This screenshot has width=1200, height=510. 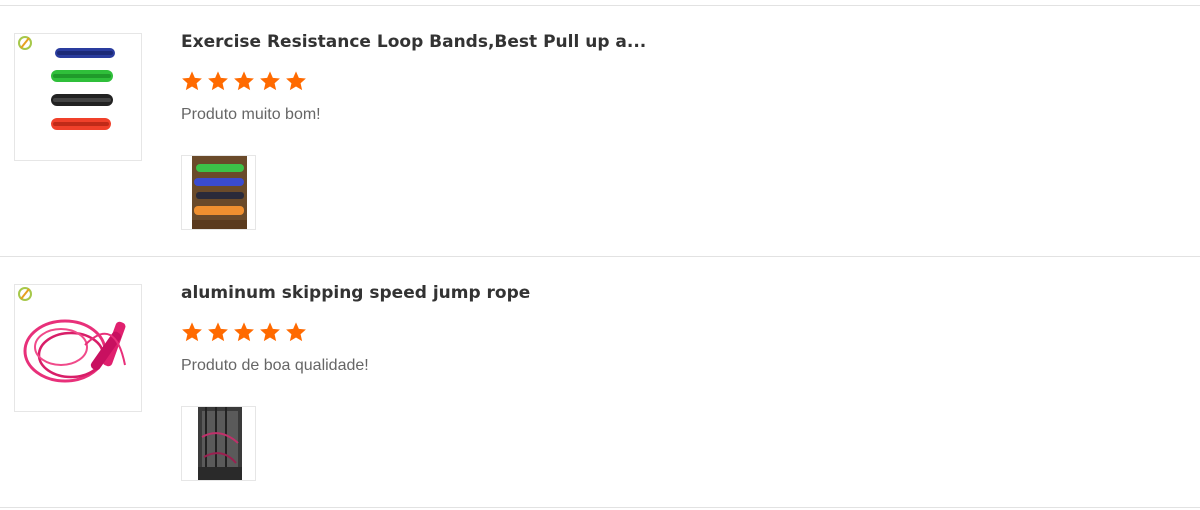 I want to click on review-comment: Produto de boa qualidade!, so click(x=275, y=365).